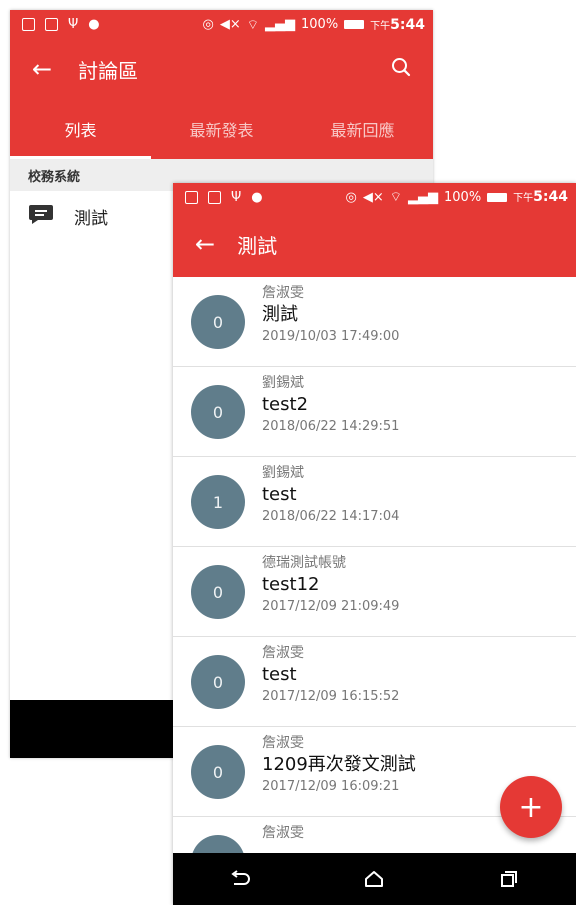  Describe the element at coordinates (374, 412) in the screenshot. I see `post-row: 0 劉錫斌 test2 2018/06/22 14:29:51` at that location.